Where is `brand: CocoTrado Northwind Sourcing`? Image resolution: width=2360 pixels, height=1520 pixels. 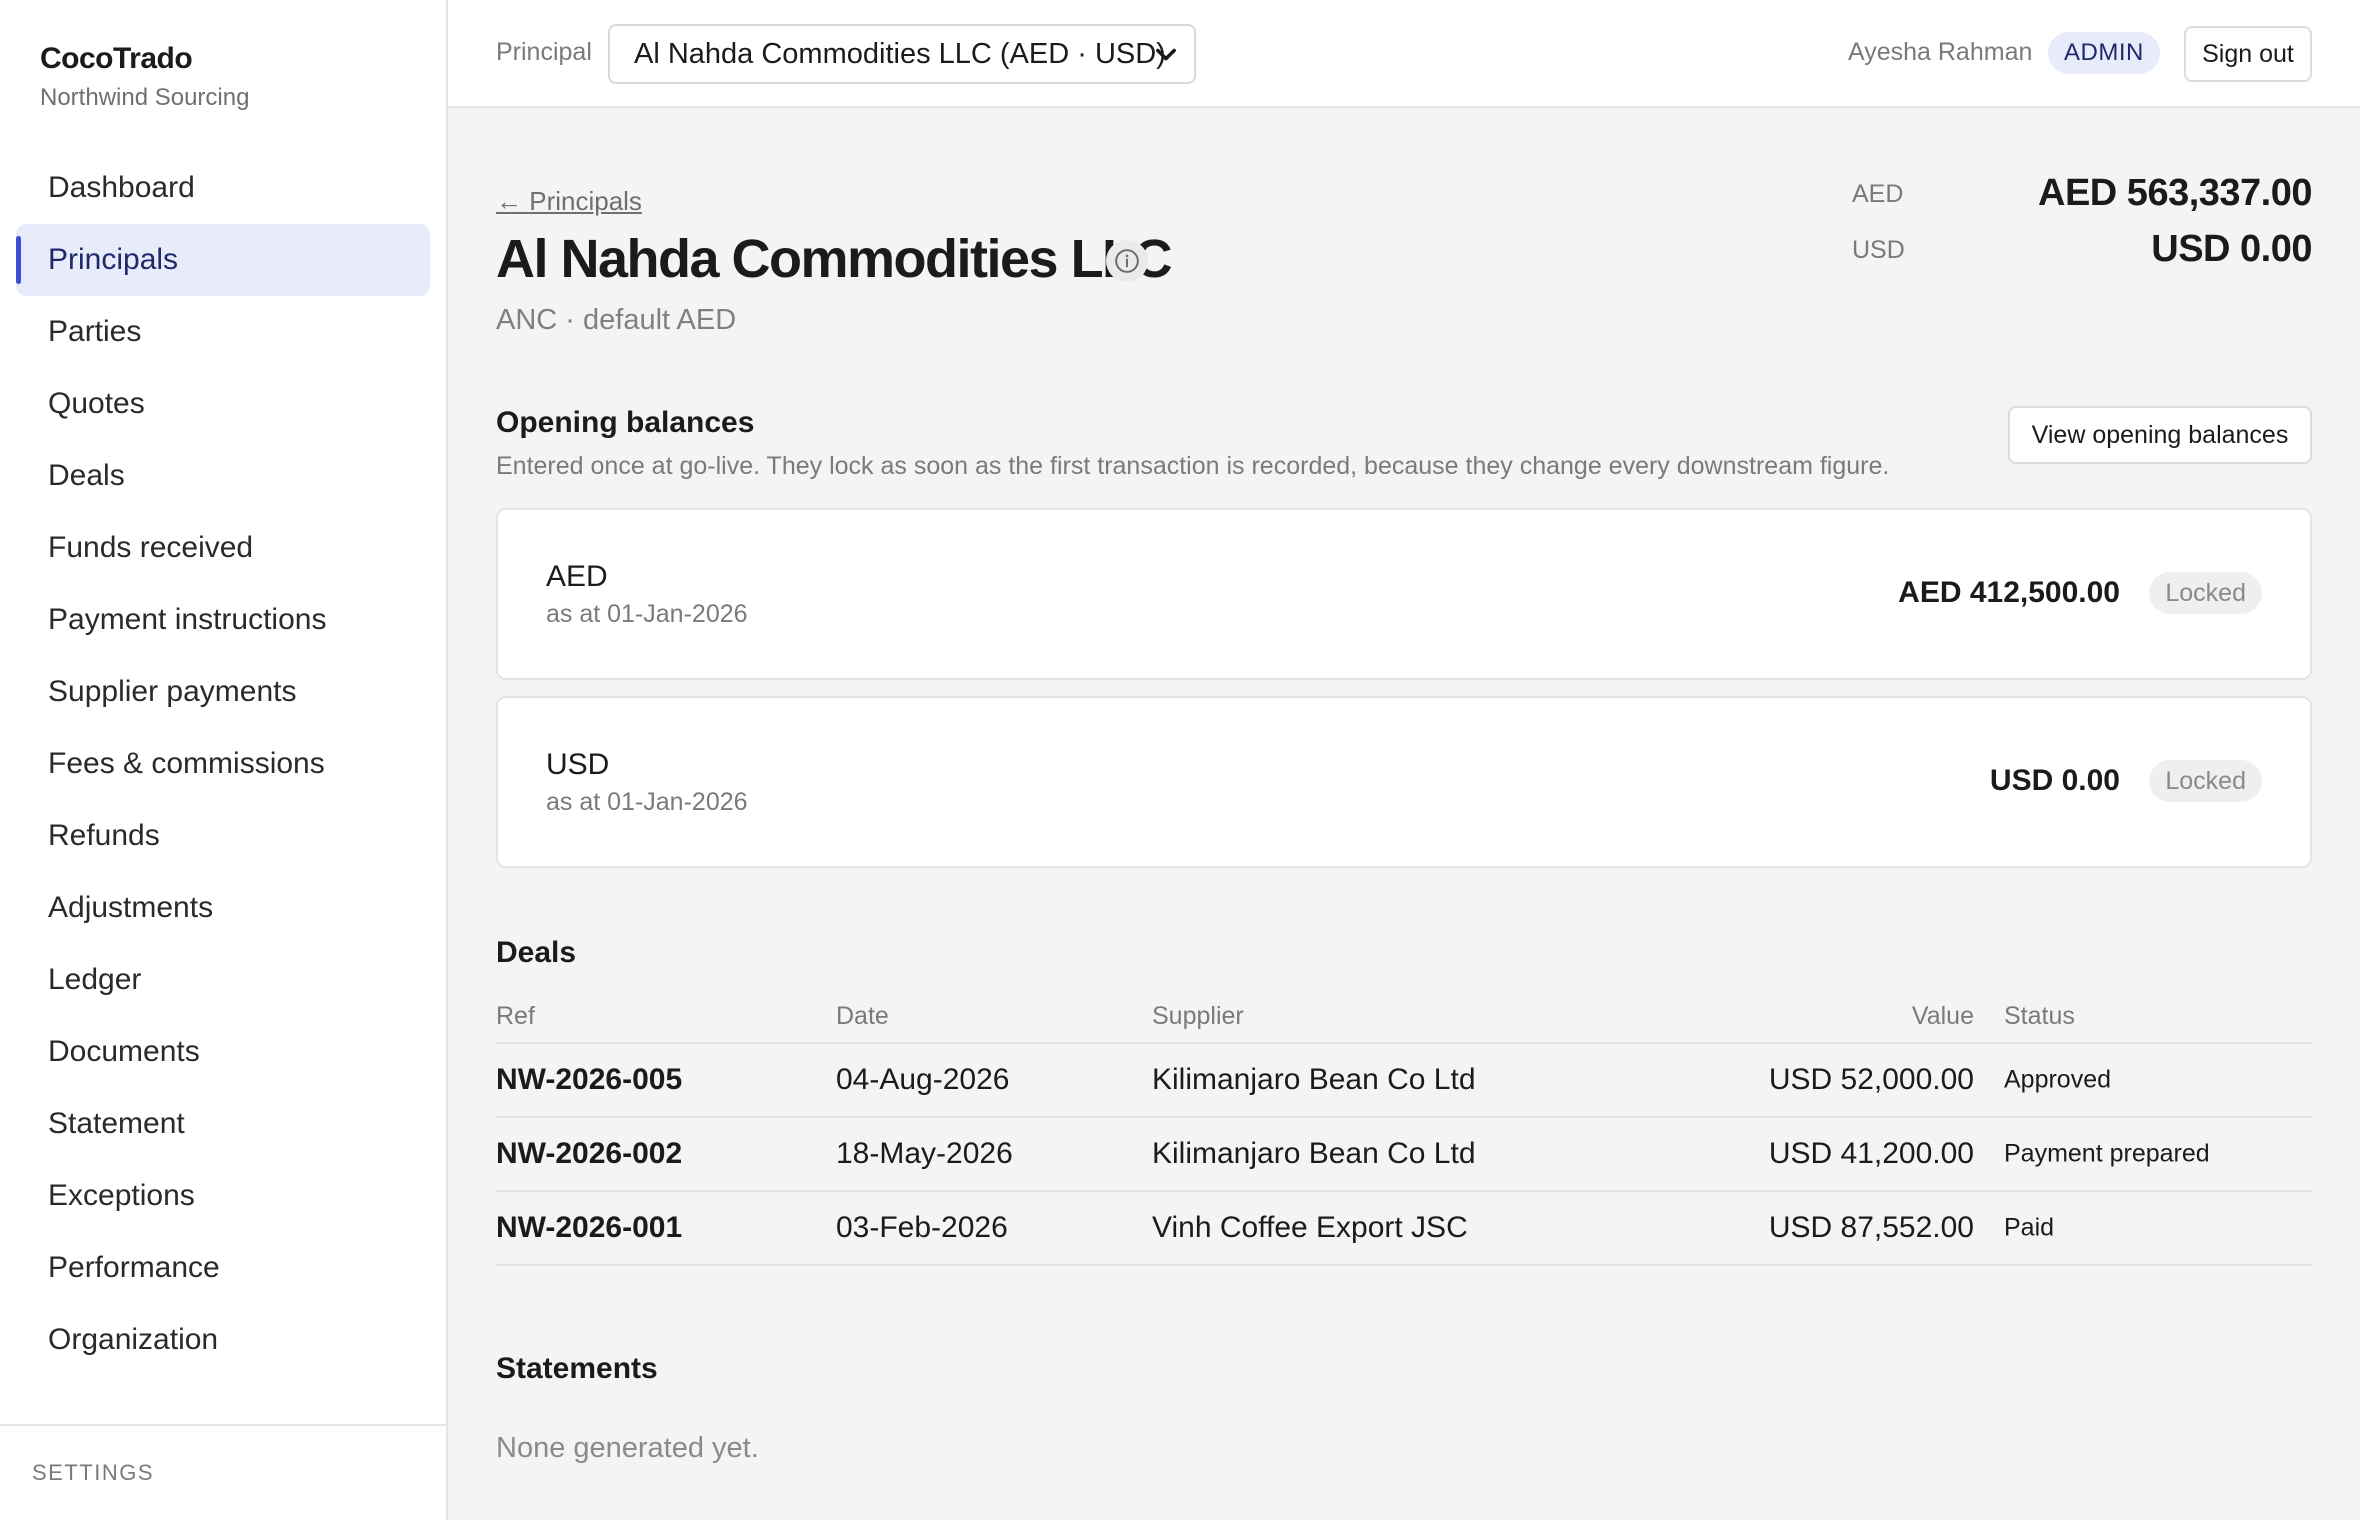
brand: CocoTrado Northwind Sourcing is located at coordinates (144, 77).